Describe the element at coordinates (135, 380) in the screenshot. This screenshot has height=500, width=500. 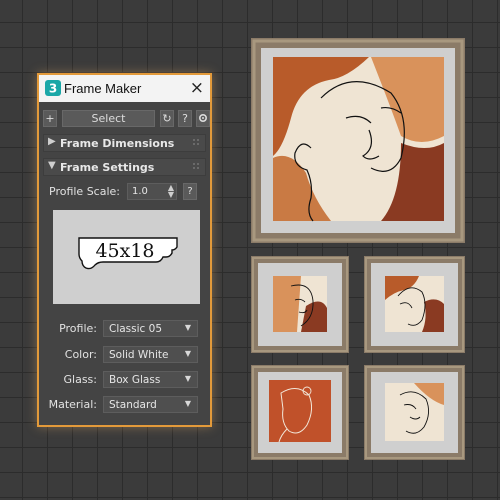
I see `glass-value: Box Glass` at that location.